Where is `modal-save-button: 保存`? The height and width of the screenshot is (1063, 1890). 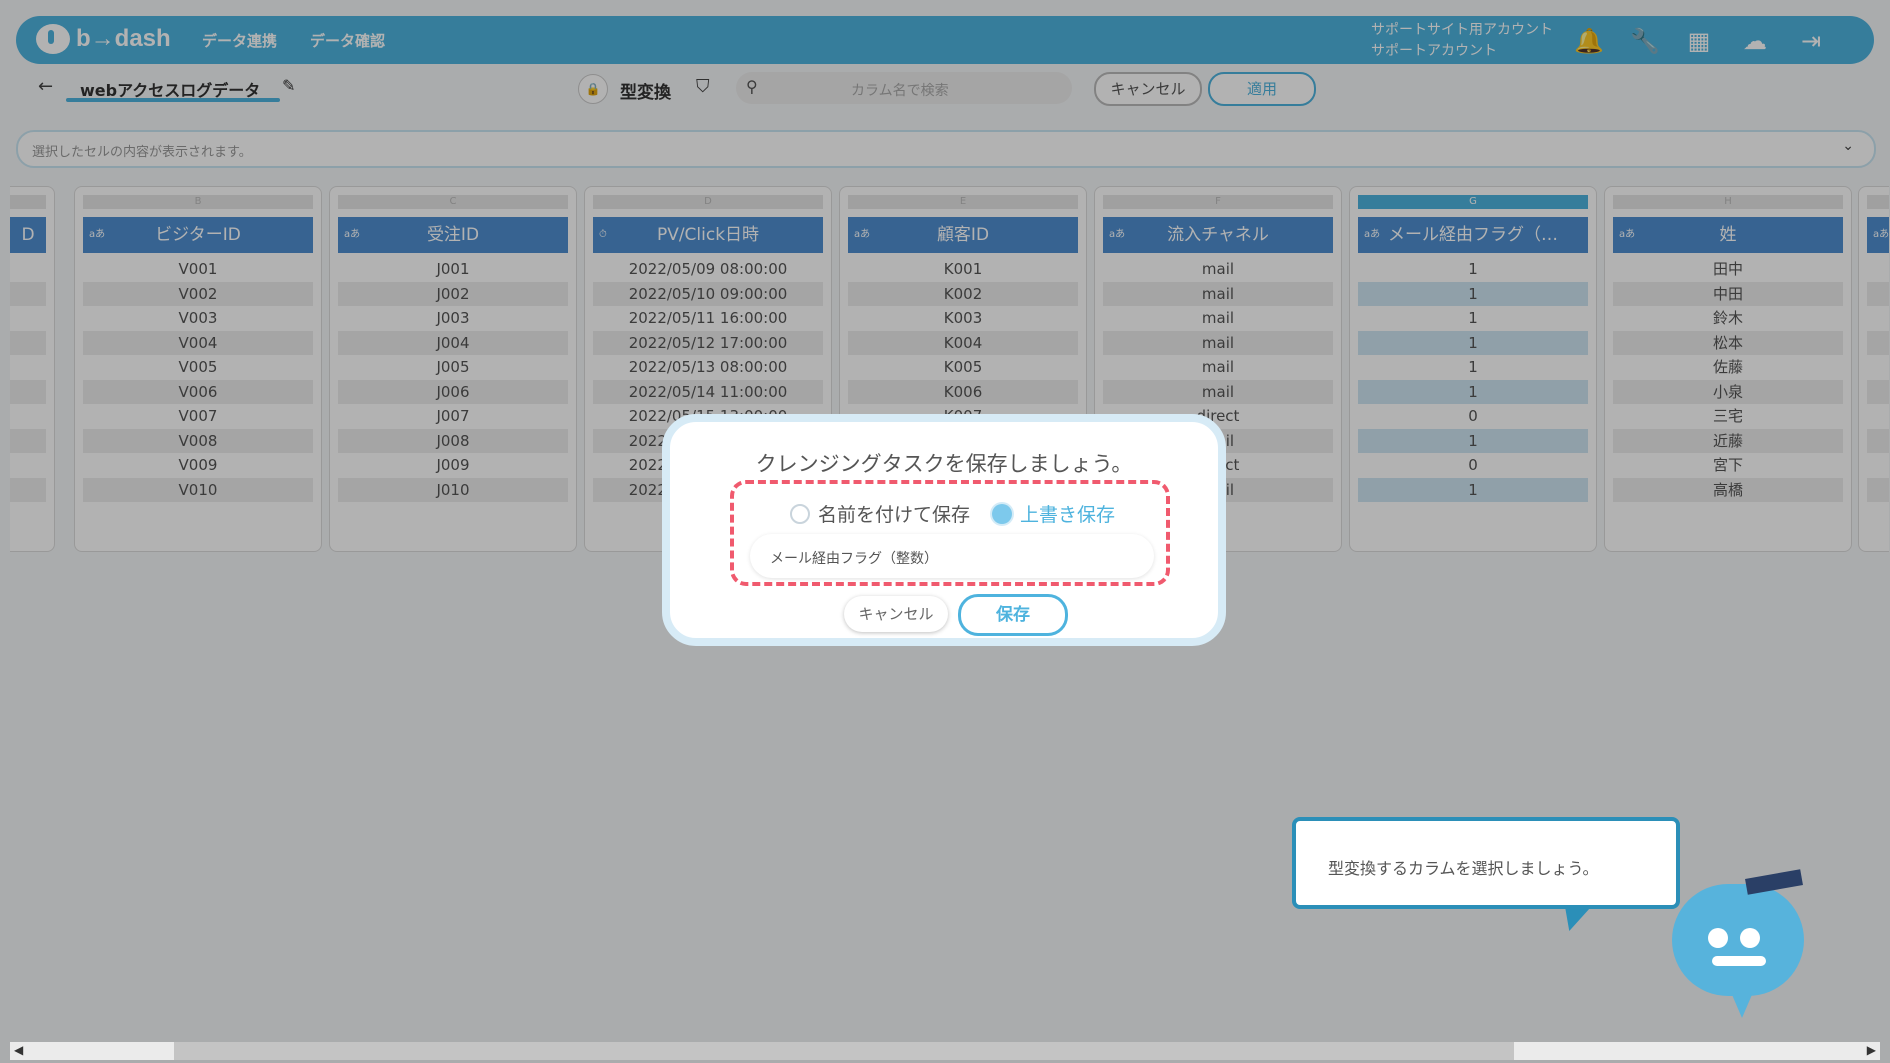 modal-save-button: 保存 is located at coordinates (1013, 615).